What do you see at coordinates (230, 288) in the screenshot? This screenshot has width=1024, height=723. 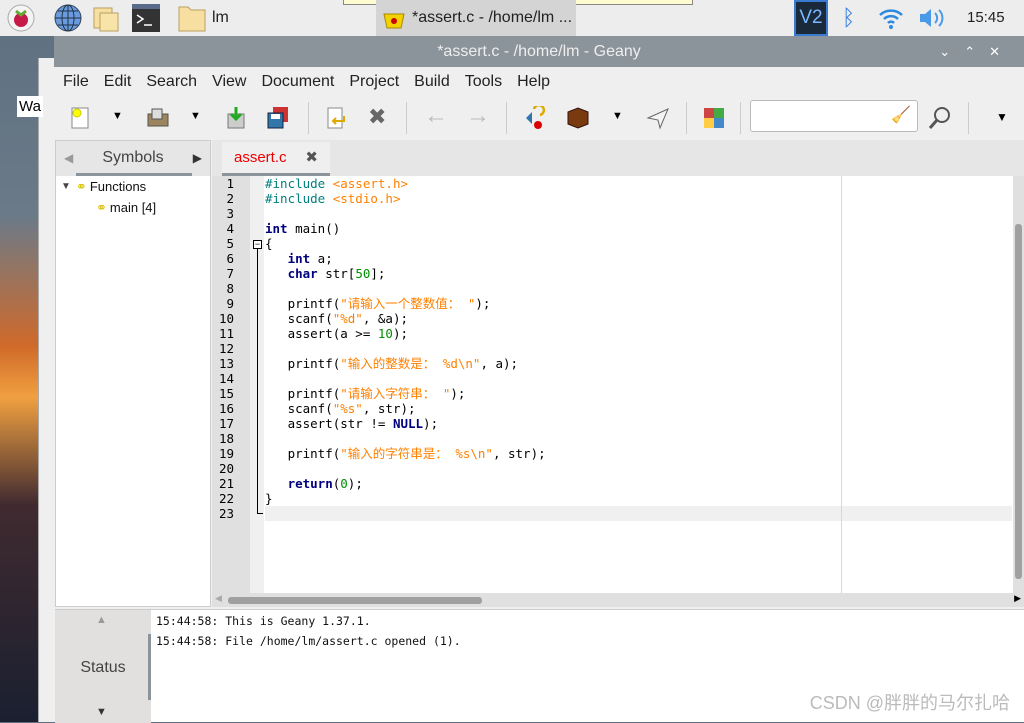 I see `line-number: 8` at bounding box center [230, 288].